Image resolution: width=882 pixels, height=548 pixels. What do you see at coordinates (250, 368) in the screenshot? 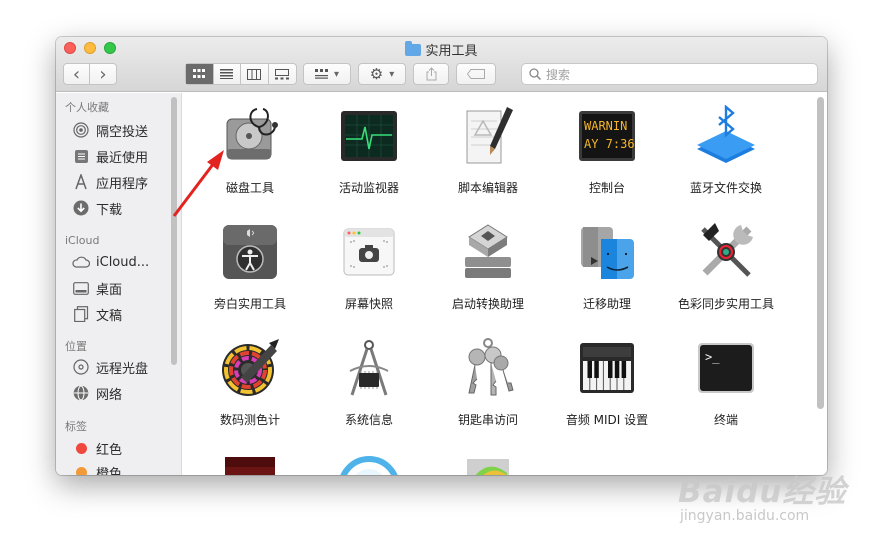
I see `digital-color-meter-icon` at bounding box center [250, 368].